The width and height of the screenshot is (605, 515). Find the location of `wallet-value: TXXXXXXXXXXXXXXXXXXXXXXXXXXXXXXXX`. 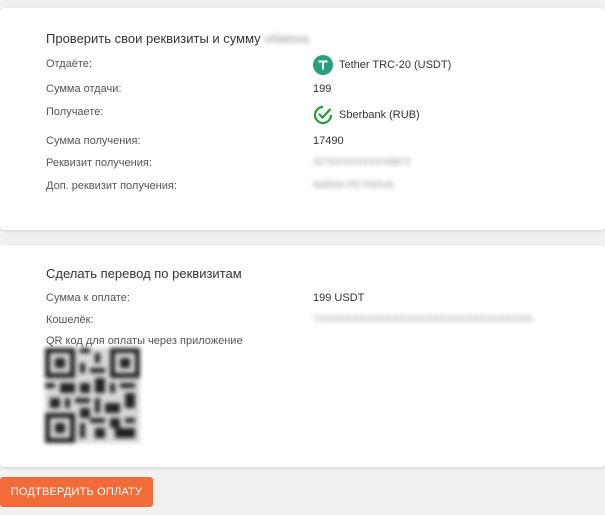

wallet-value: TXXXXXXXXXXXXXXXXXXXXXXXXXXXXXXXX is located at coordinates (423, 319).